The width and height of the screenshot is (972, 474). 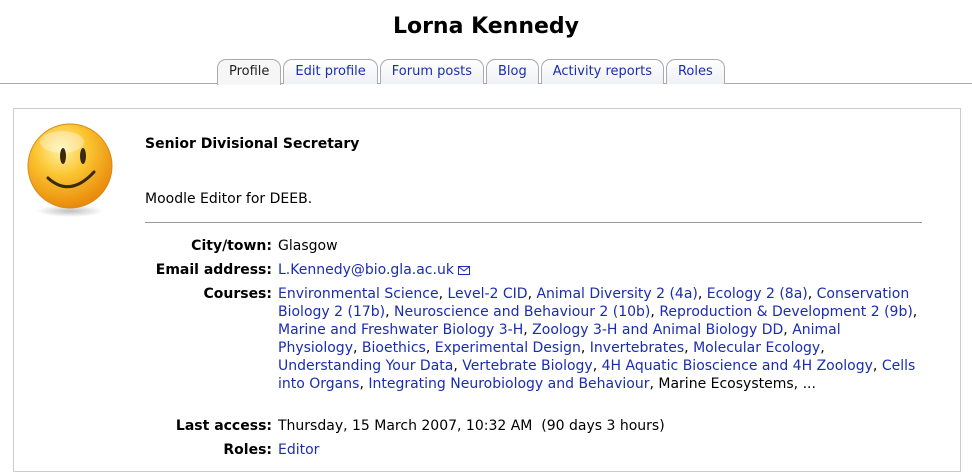 What do you see at coordinates (237, 294) in the screenshot?
I see `courses-label: Courses:` at bounding box center [237, 294].